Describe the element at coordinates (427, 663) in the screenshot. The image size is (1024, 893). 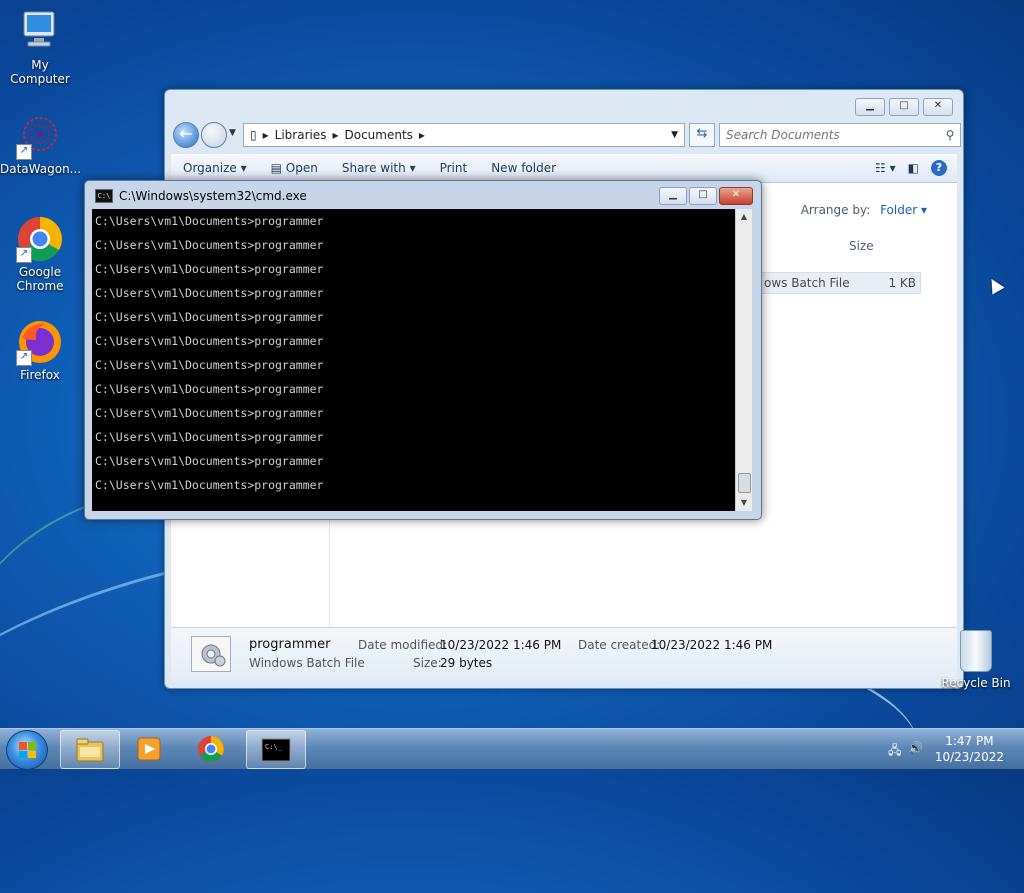
I see `size-label: Size:` at that location.